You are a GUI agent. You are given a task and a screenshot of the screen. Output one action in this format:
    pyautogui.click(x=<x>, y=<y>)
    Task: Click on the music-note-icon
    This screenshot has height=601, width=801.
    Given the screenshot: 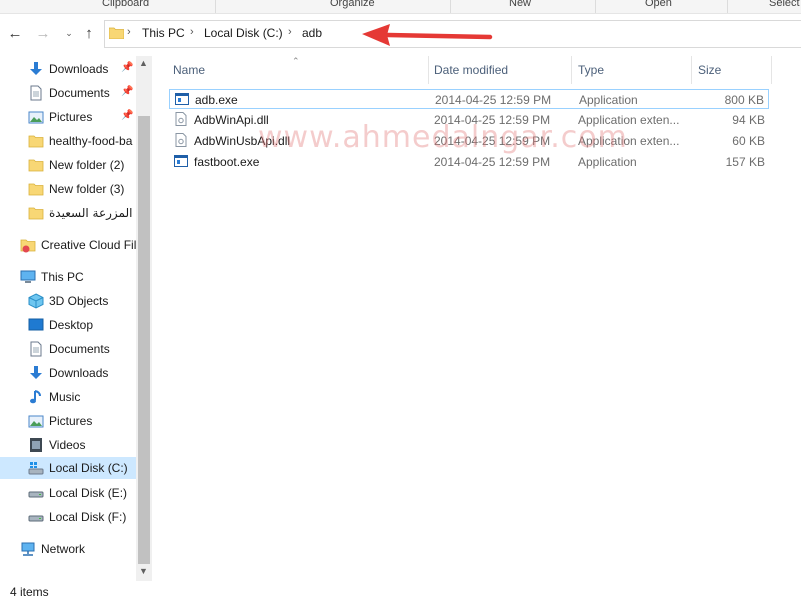 What is the action you would take?
    pyautogui.click(x=35, y=397)
    